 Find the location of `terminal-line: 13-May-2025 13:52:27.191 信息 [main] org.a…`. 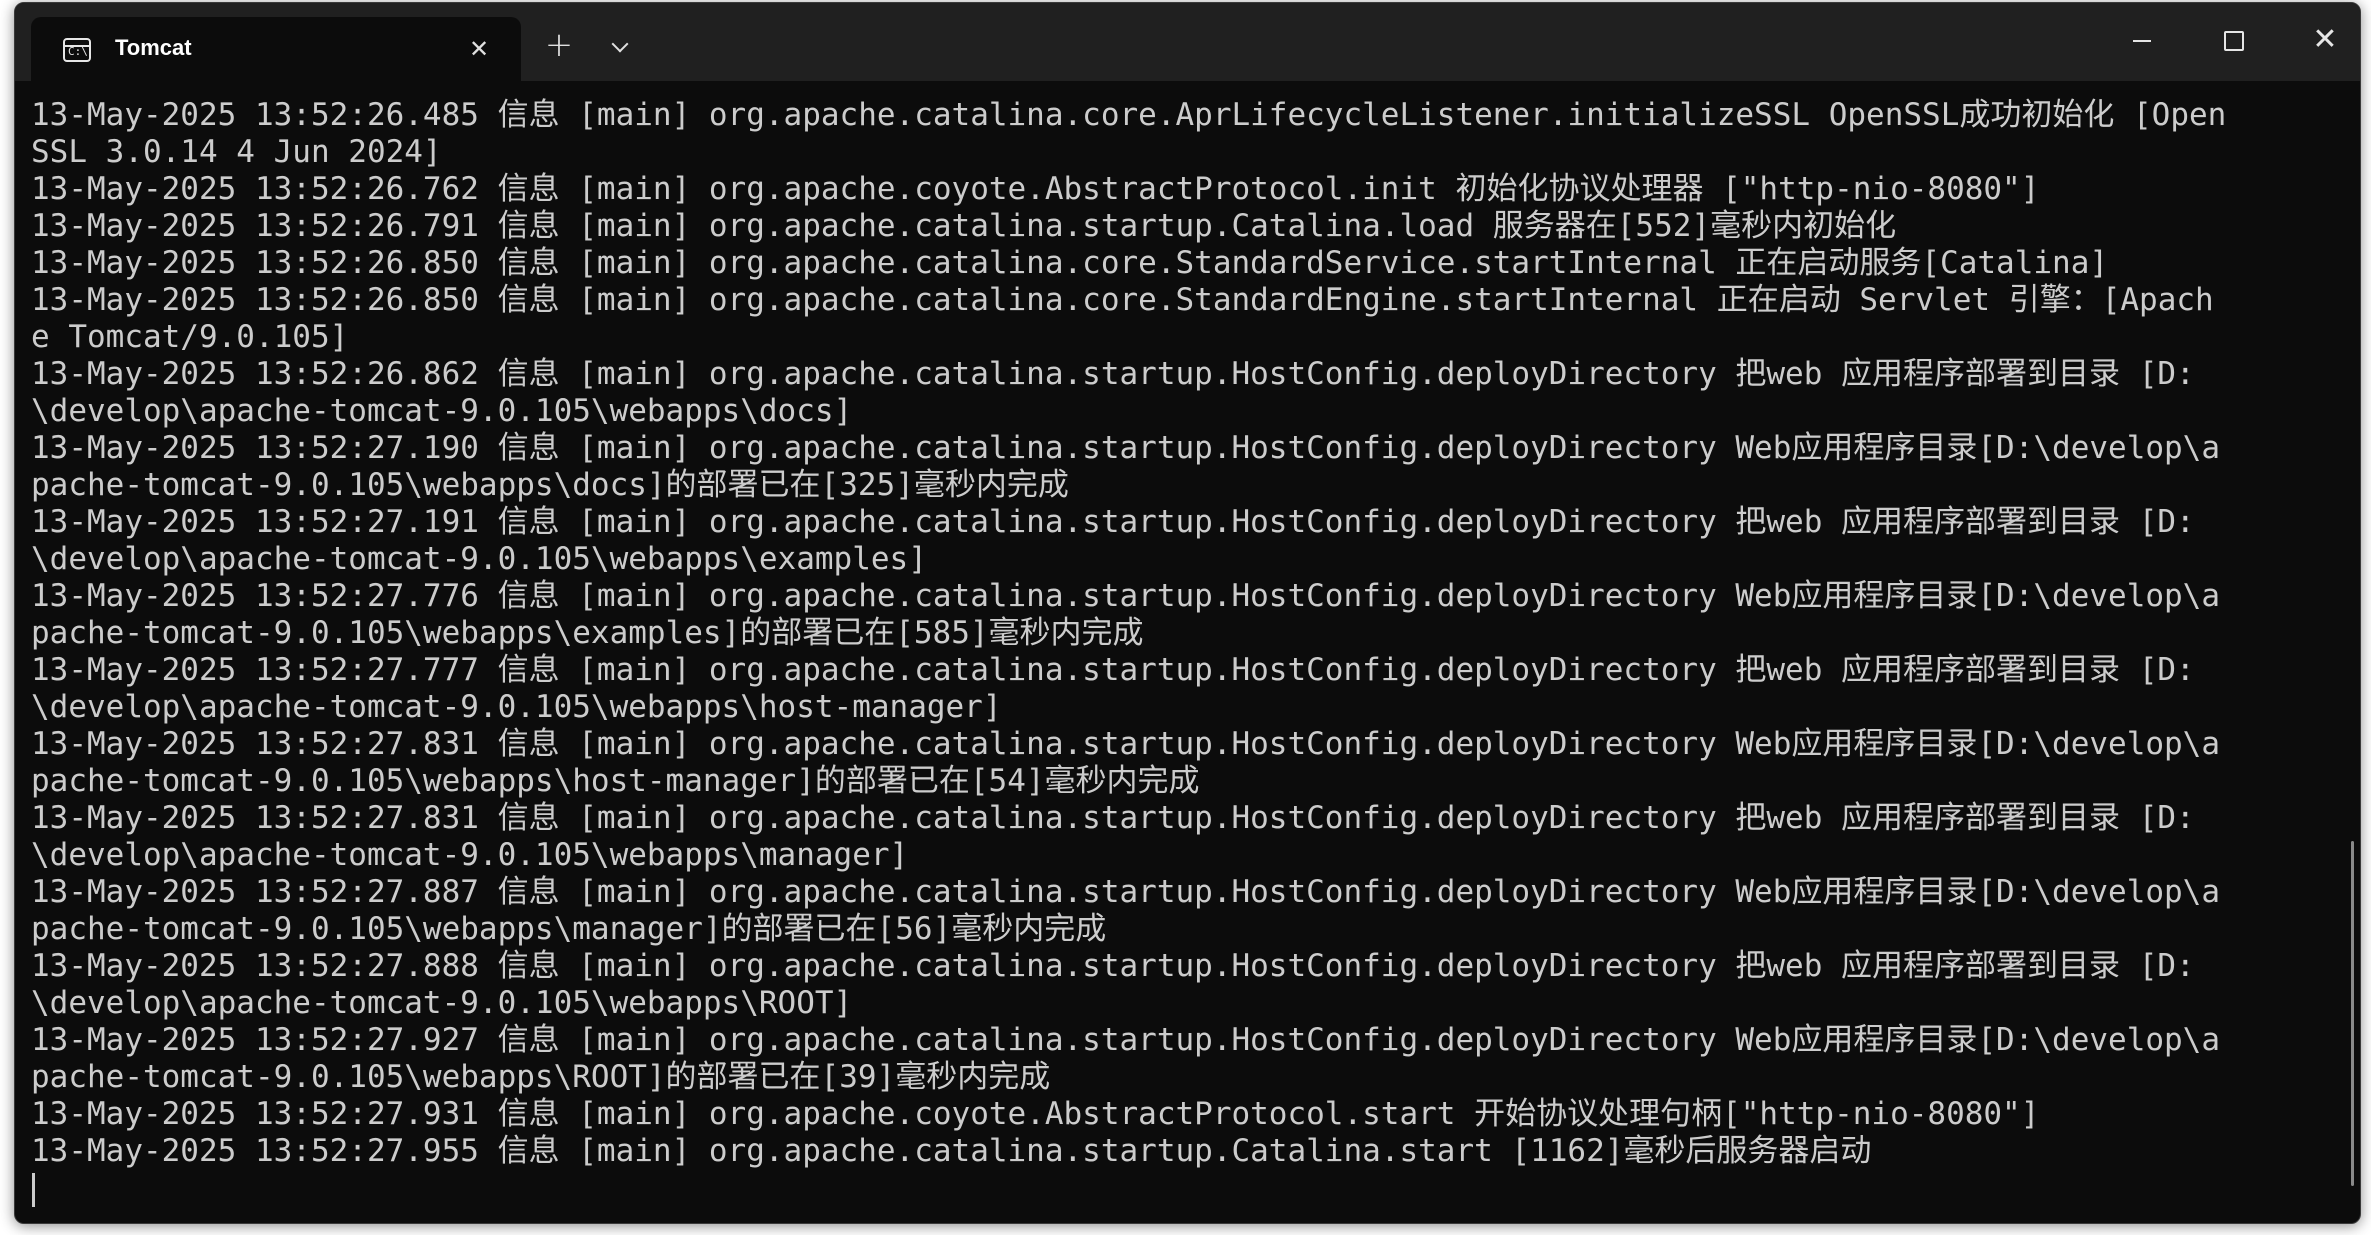

terminal-line: 13-May-2025 13:52:27.191 信息 [main] org.a… is located at coordinates (1113, 522).